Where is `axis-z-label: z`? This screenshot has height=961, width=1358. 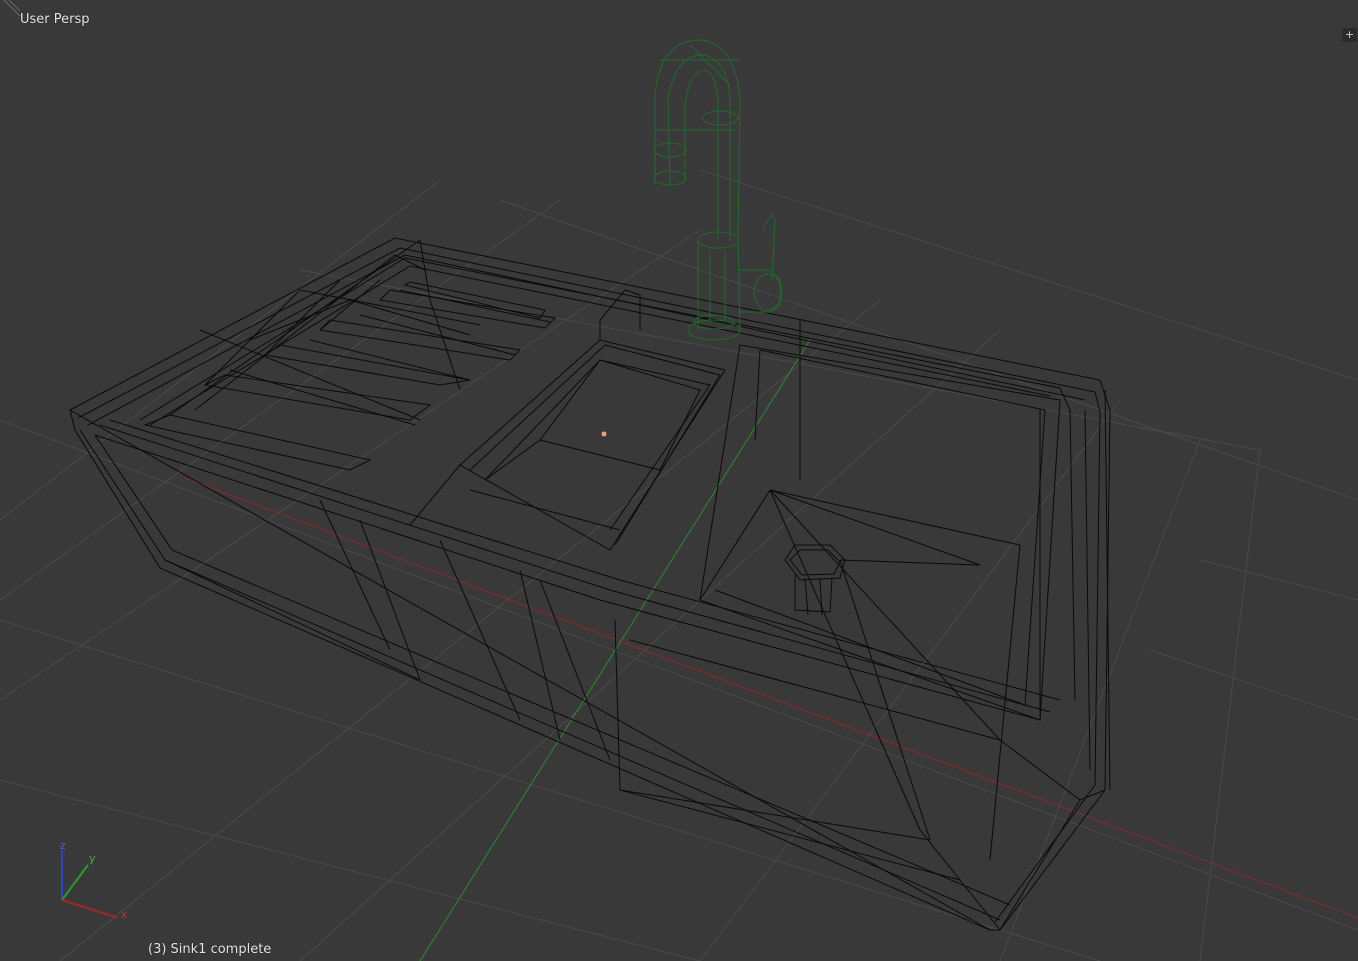 axis-z-label: z is located at coordinates (63, 845).